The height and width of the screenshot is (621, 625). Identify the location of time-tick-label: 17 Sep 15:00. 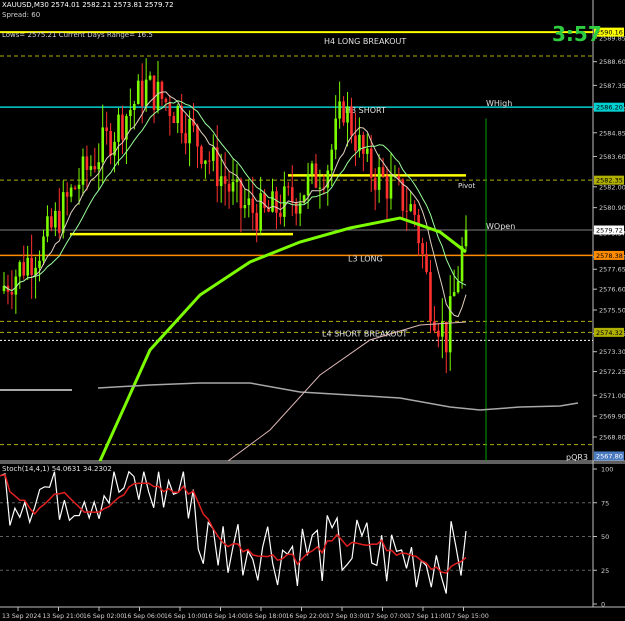
(468, 616).